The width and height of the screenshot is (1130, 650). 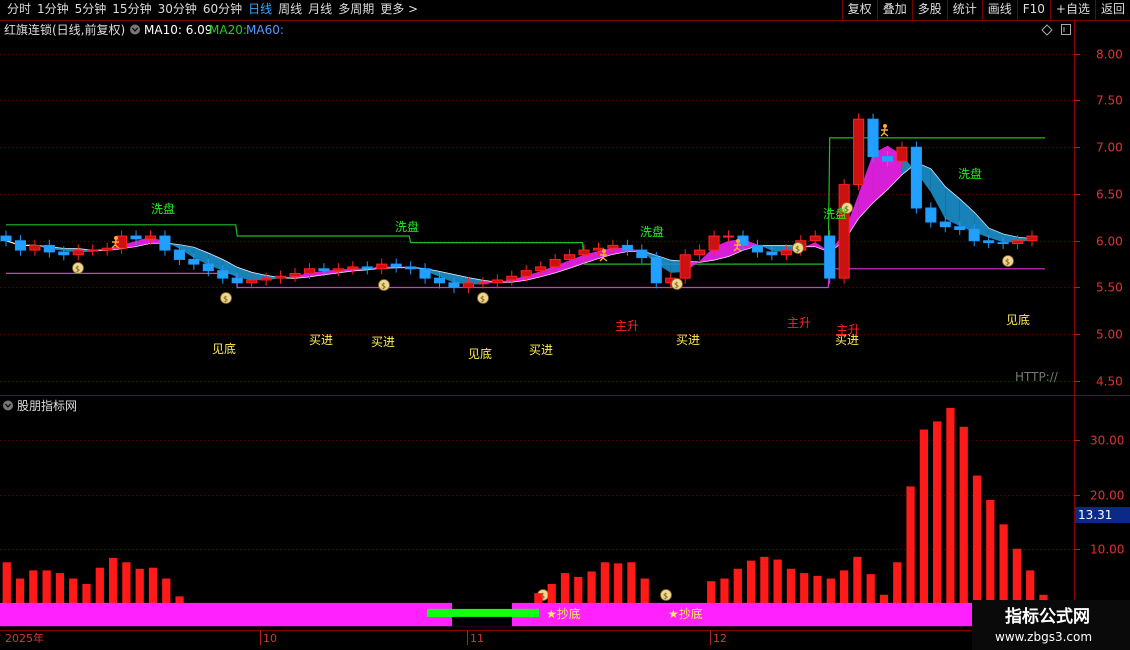 I want to click on price-axis-ticks: 4.50 5.00 5.50 6.00 6.50 7.00 7.50 8.00, so click(x=1098, y=218).